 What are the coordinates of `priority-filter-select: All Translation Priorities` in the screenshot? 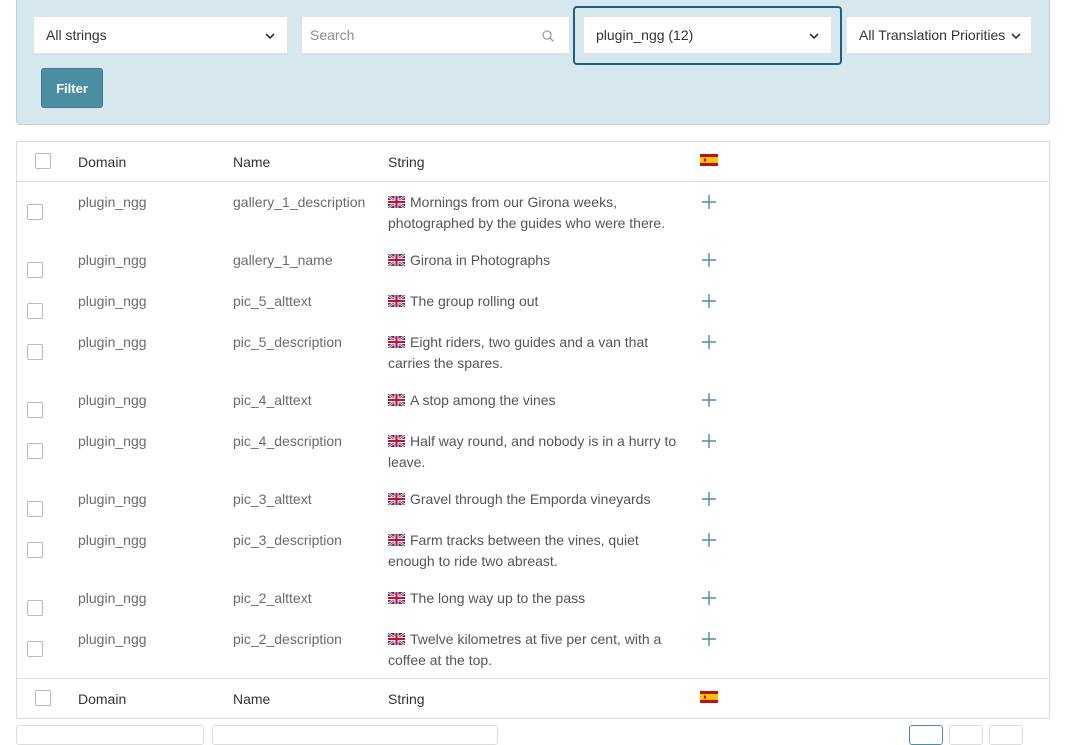 It's located at (939, 35).